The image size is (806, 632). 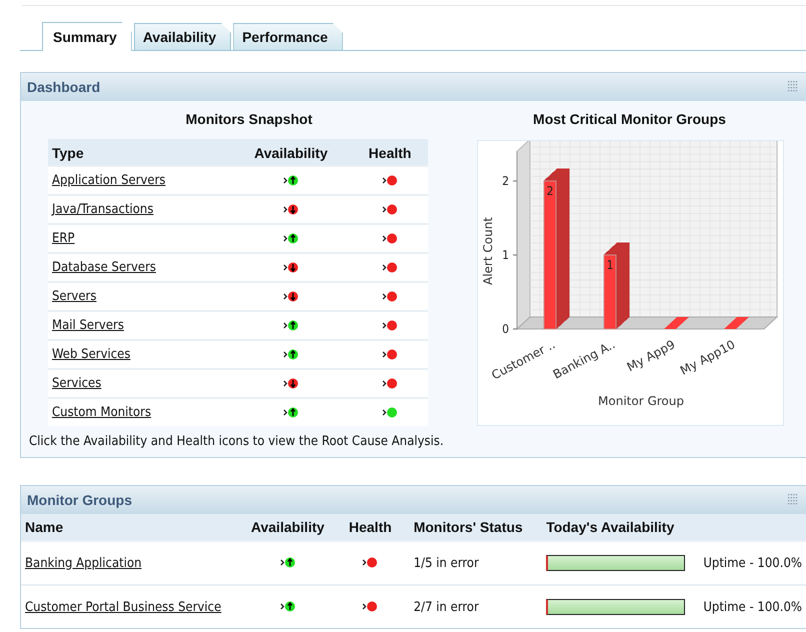 What do you see at coordinates (550, 191) in the screenshot?
I see `data-label: 2` at bounding box center [550, 191].